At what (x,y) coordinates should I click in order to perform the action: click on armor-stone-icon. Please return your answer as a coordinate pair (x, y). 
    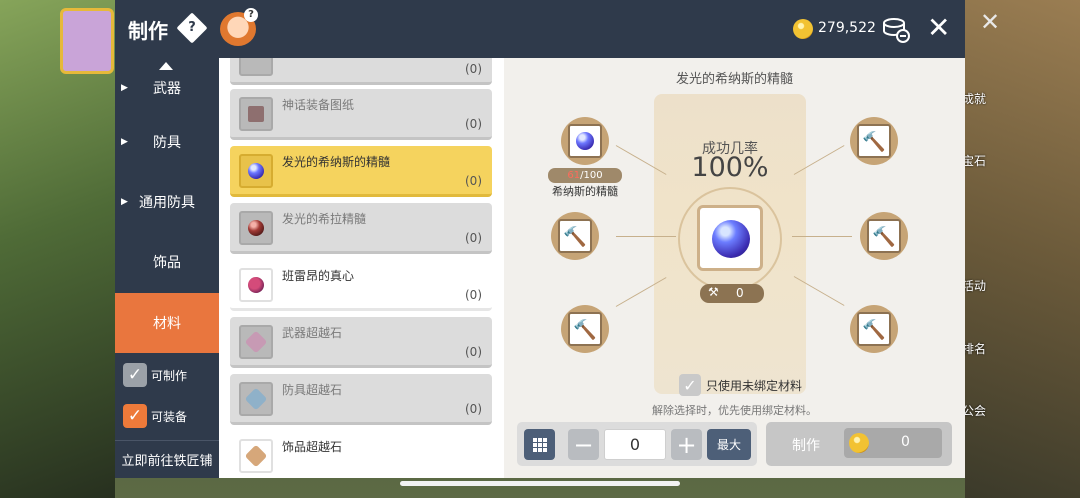
    Looking at the image, I should click on (256, 399).